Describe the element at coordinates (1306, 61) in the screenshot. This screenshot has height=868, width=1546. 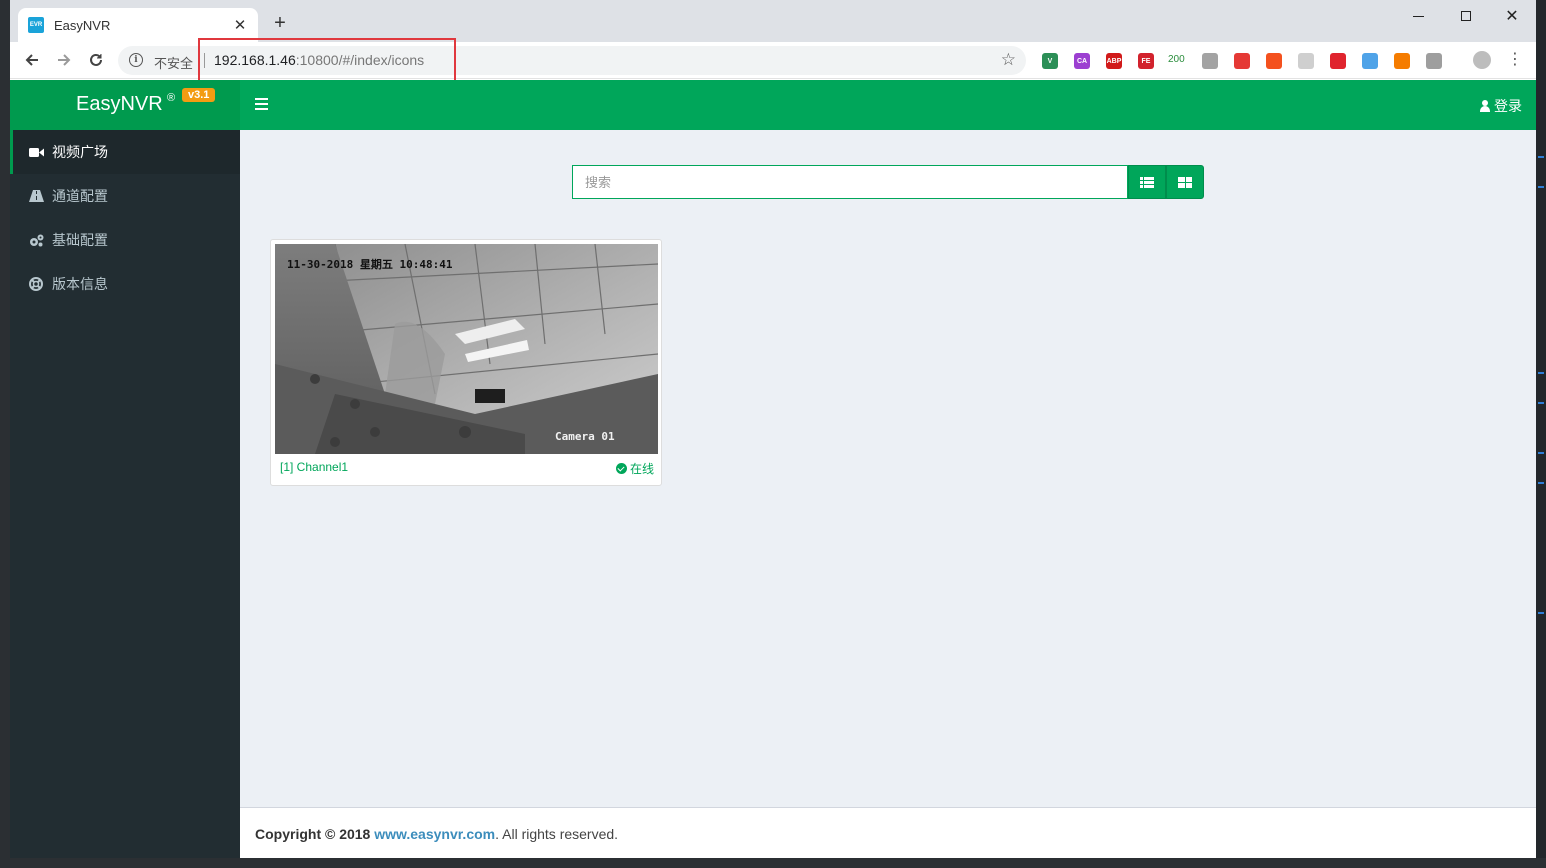
I see `cat-extension-icon` at that location.